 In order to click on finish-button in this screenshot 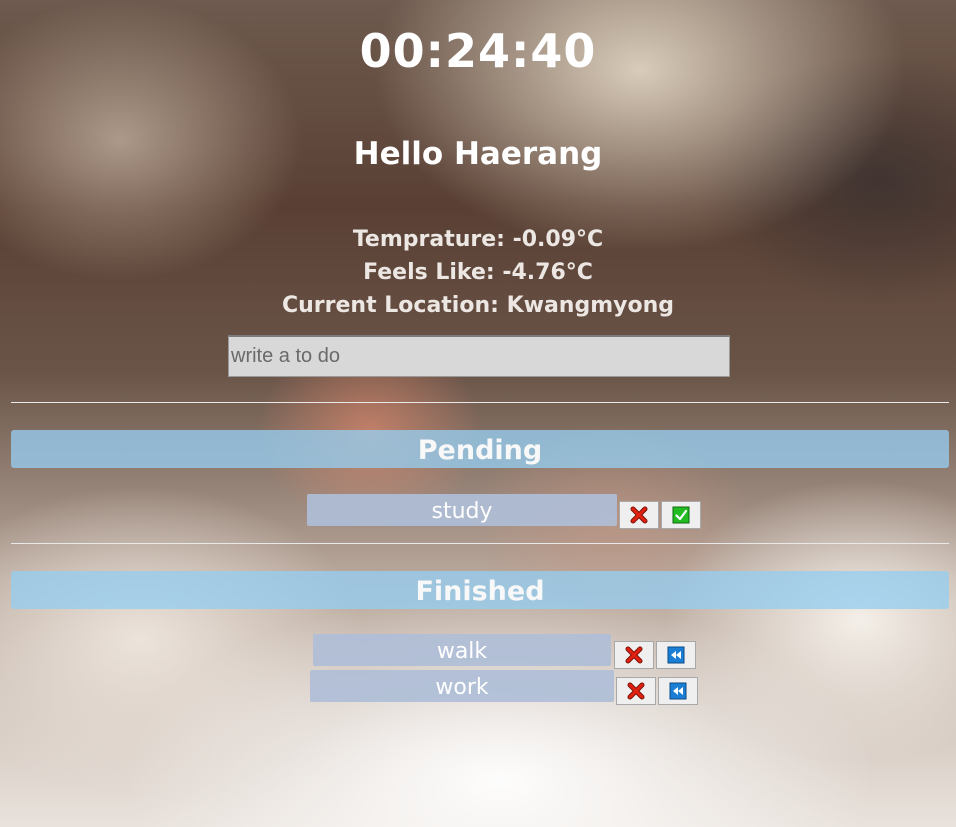, I will do `click(681, 515)`.